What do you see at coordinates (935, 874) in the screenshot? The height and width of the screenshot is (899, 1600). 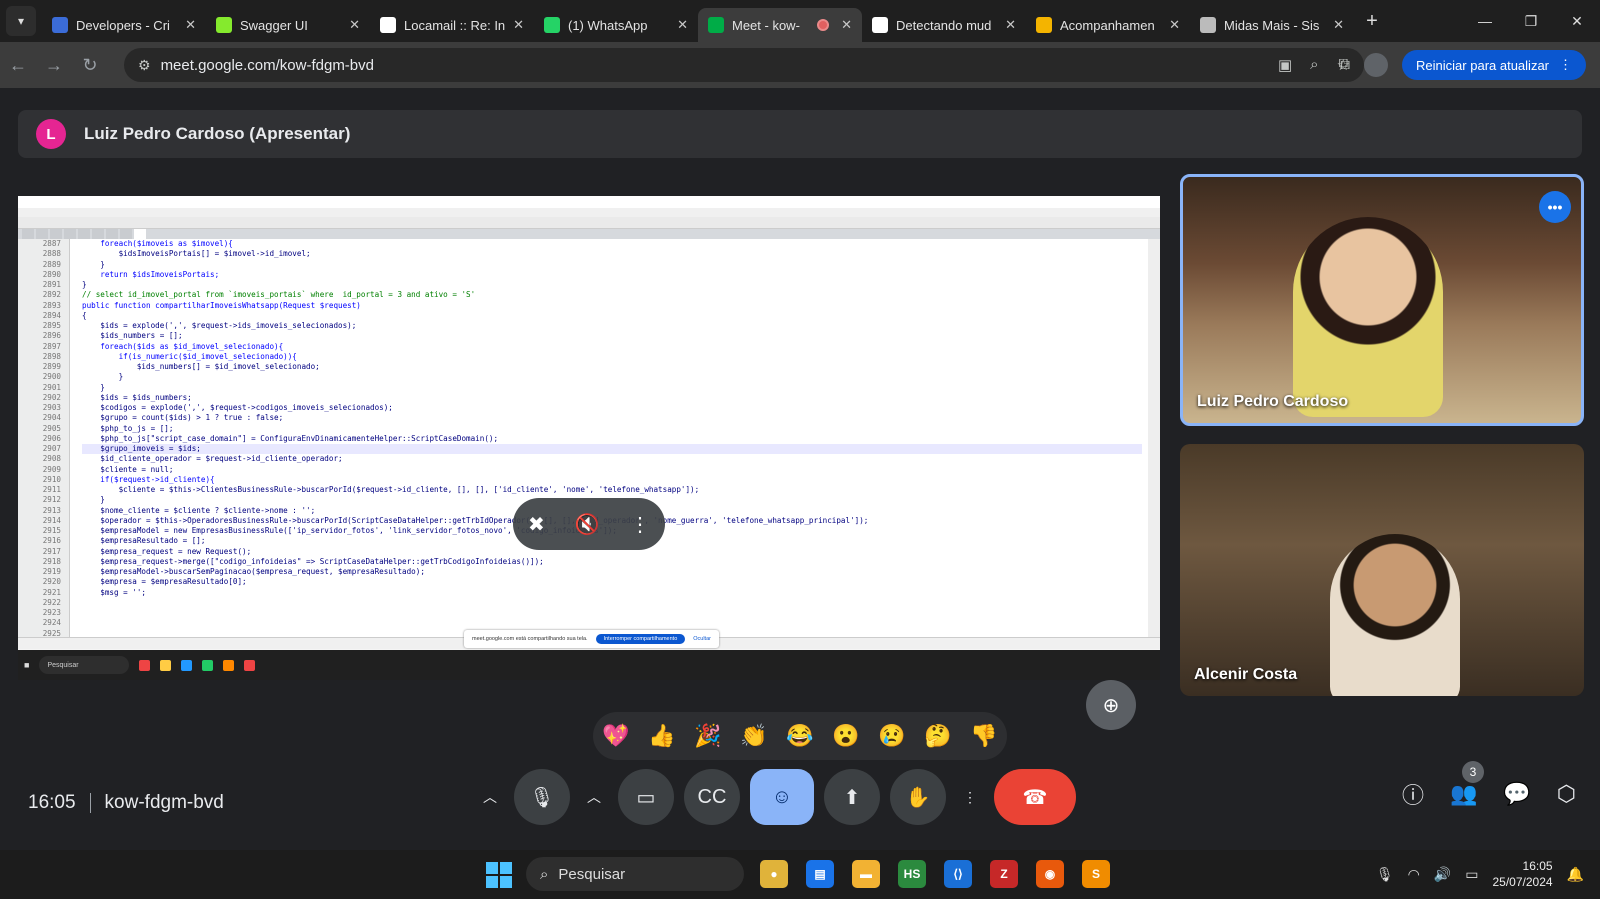 I see `taskbar-apps: ● ▤ ▬ HS ⟨⟩ Z ◉ S` at bounding box center [935, 874].